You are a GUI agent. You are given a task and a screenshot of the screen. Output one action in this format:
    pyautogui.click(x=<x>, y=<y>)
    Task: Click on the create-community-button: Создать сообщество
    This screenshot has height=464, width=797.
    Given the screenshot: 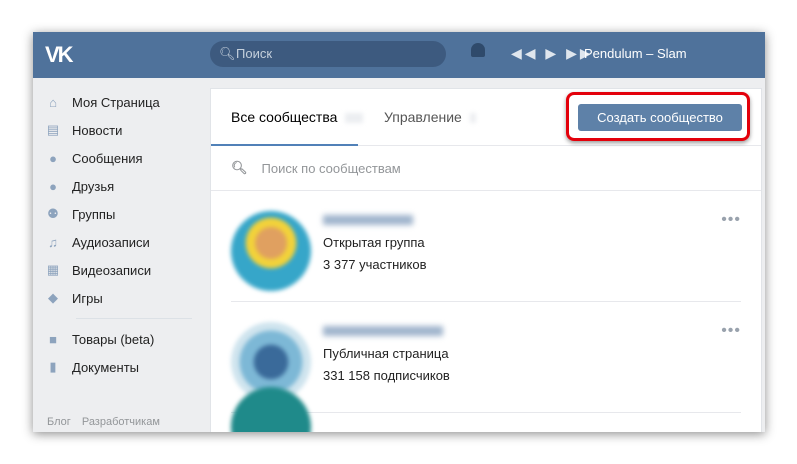 What is the action you would take?
    pyautogui.click(x=660, y=117)
    